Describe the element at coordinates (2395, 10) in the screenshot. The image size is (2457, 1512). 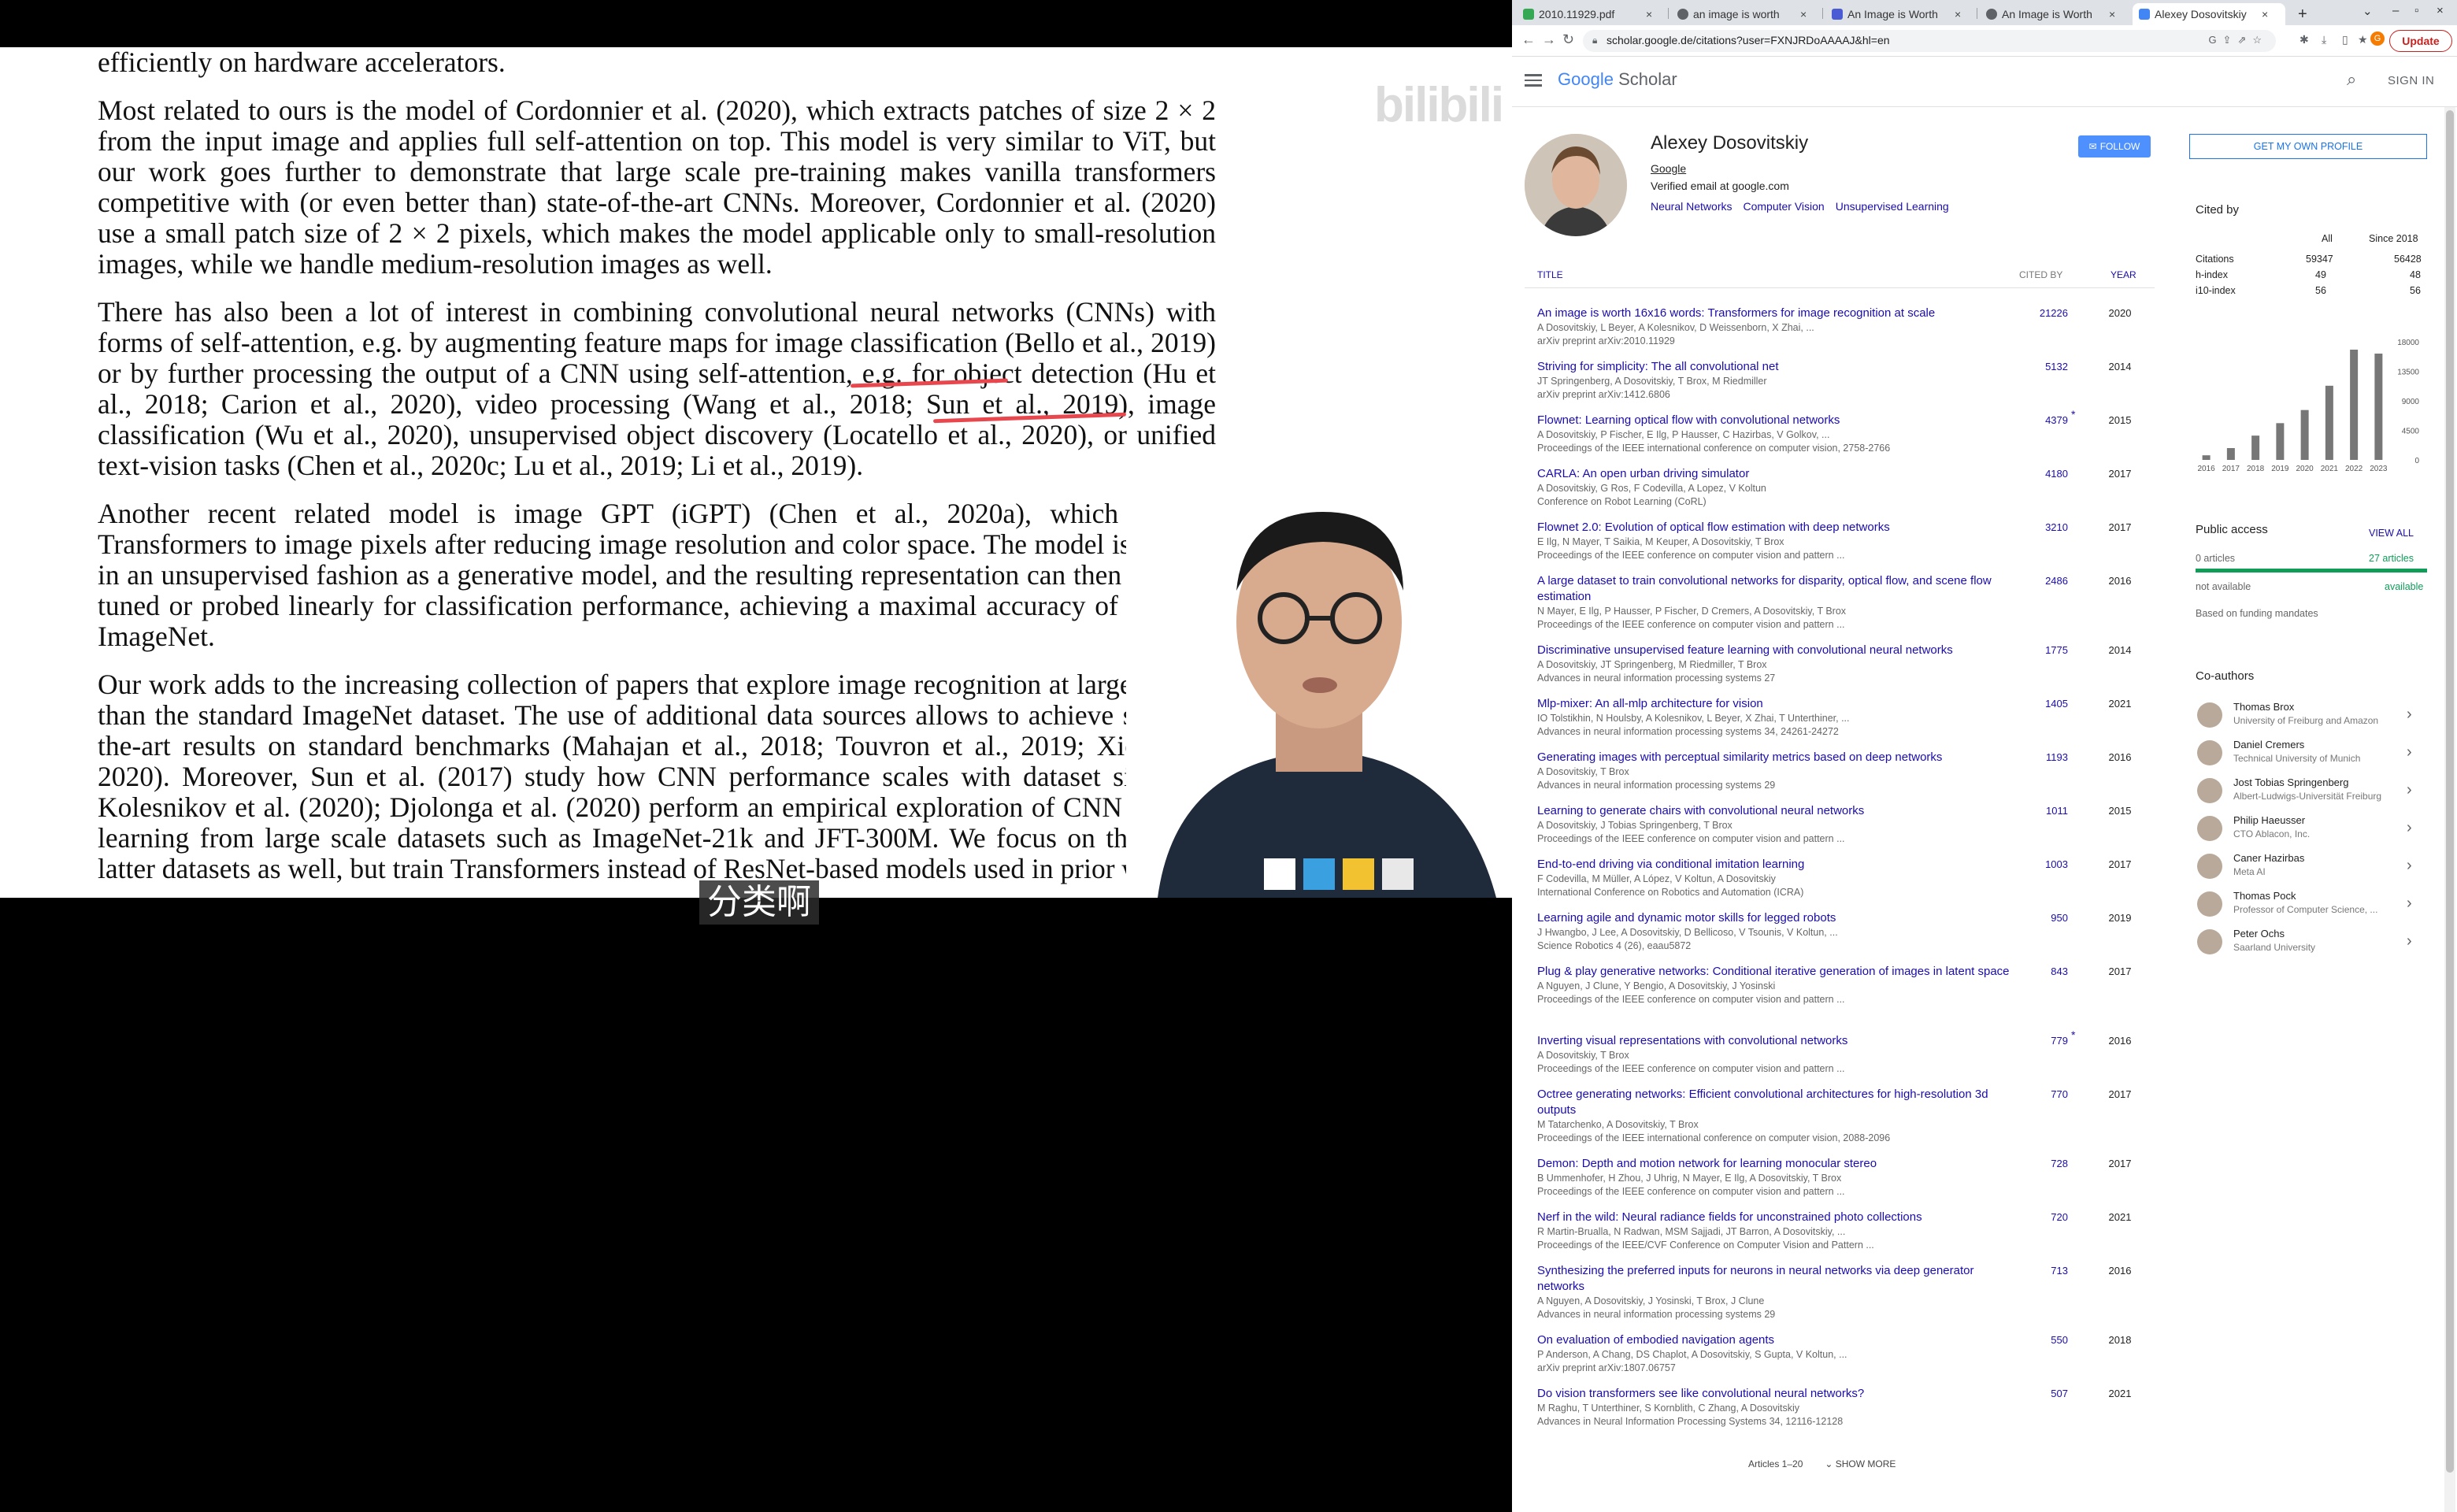
I see `minimize-icon: –` at that location.